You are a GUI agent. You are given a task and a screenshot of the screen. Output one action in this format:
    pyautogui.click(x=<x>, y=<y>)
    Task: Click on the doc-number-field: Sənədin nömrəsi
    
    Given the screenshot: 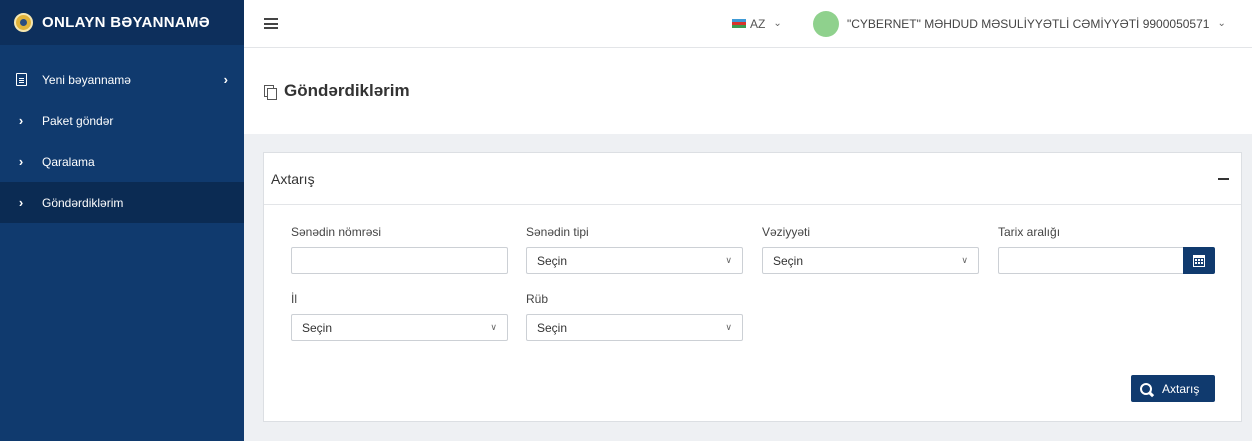 What is the action you would take?
    pyautogui.click(x=399, y=249)
    